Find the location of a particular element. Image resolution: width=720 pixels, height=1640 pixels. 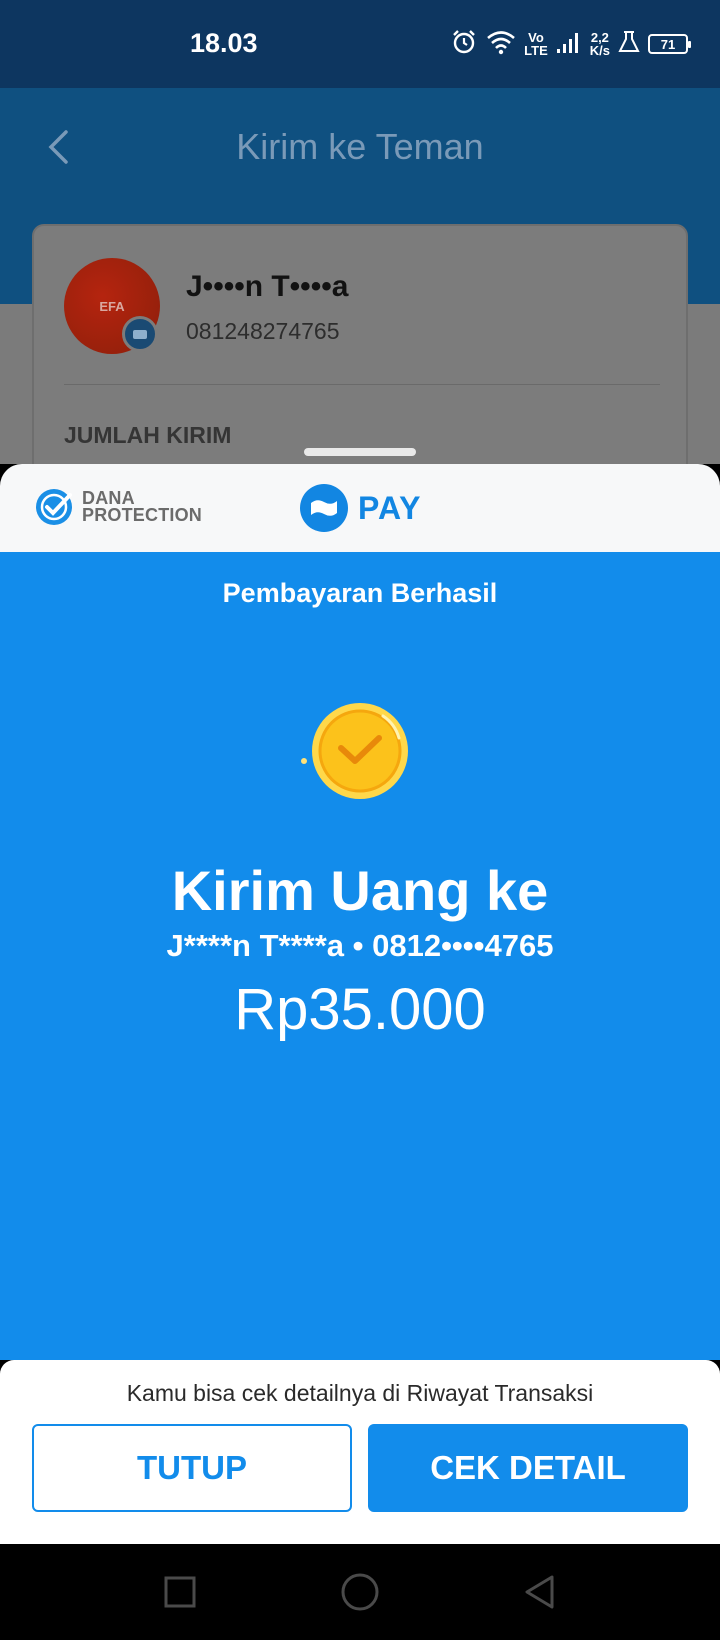

square-icon is located at coordinates (180, 1592).